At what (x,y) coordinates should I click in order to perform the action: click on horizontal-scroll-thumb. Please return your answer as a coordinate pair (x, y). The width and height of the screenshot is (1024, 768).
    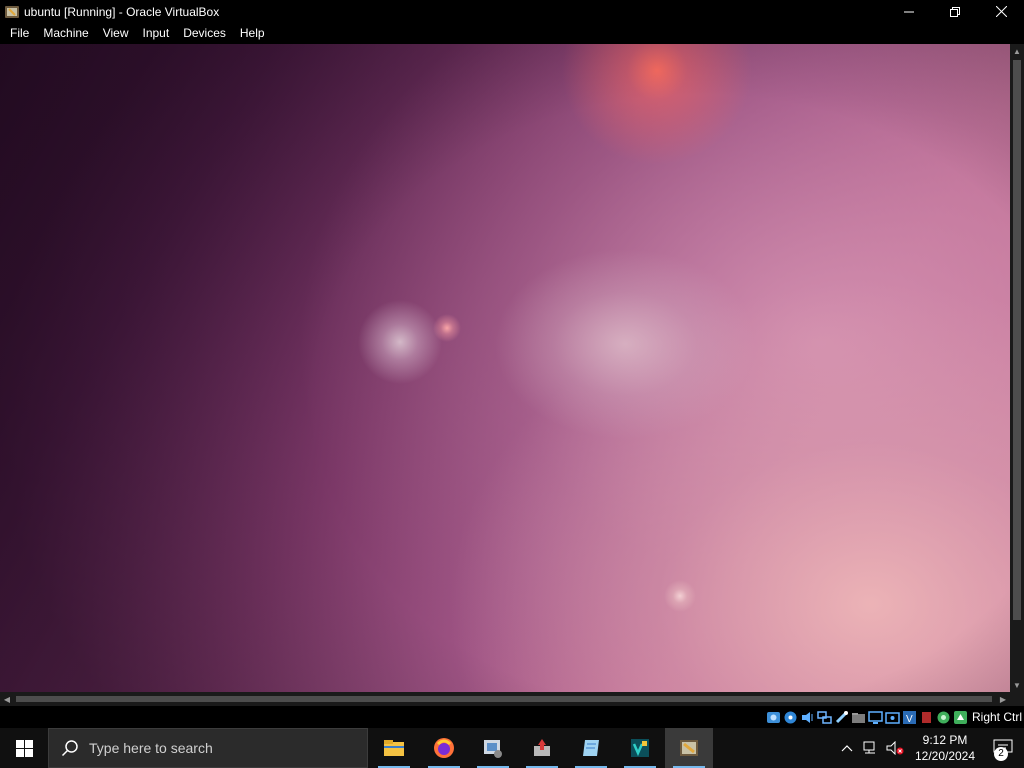
    Looking at the image, I should click on (504, 699).